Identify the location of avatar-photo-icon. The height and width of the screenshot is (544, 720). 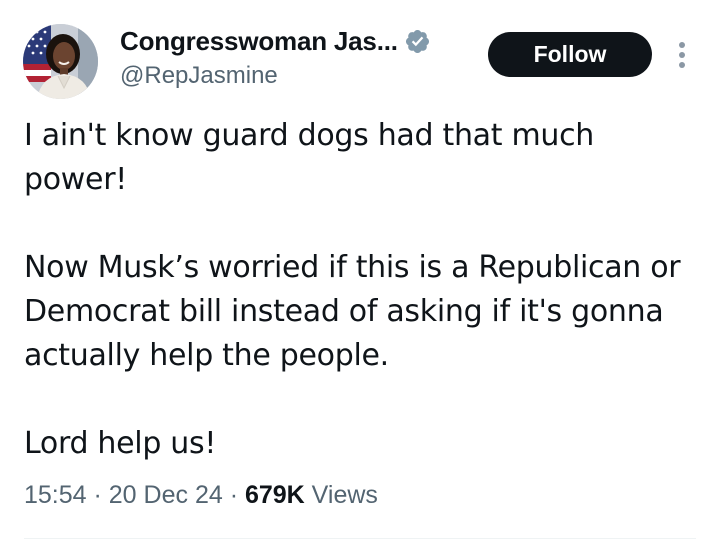
(60, 61).